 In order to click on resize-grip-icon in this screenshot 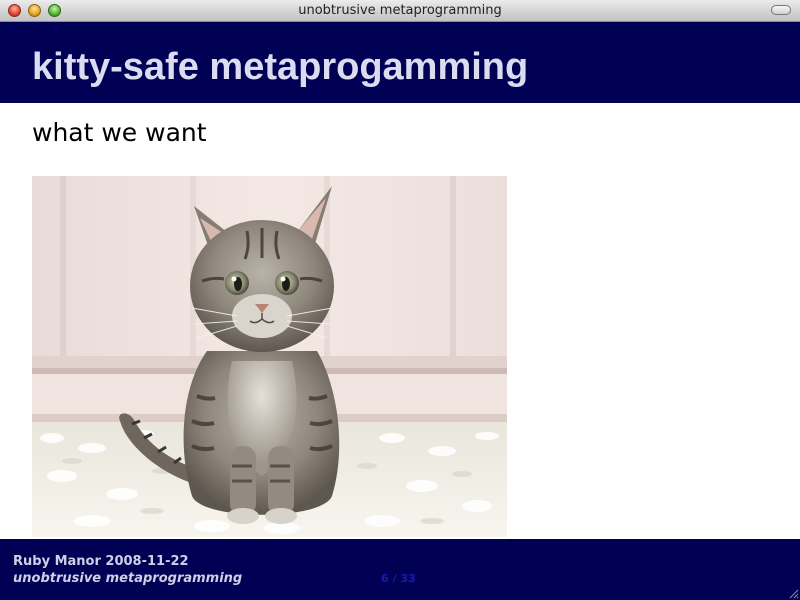, I will do `click(793, 593)`.